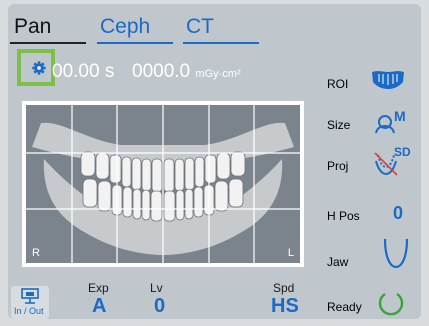 The image size is (429, 326). Describe the element at coordinates (344, 307) in the screenshot. I see `ready-label: Ready` at that location.